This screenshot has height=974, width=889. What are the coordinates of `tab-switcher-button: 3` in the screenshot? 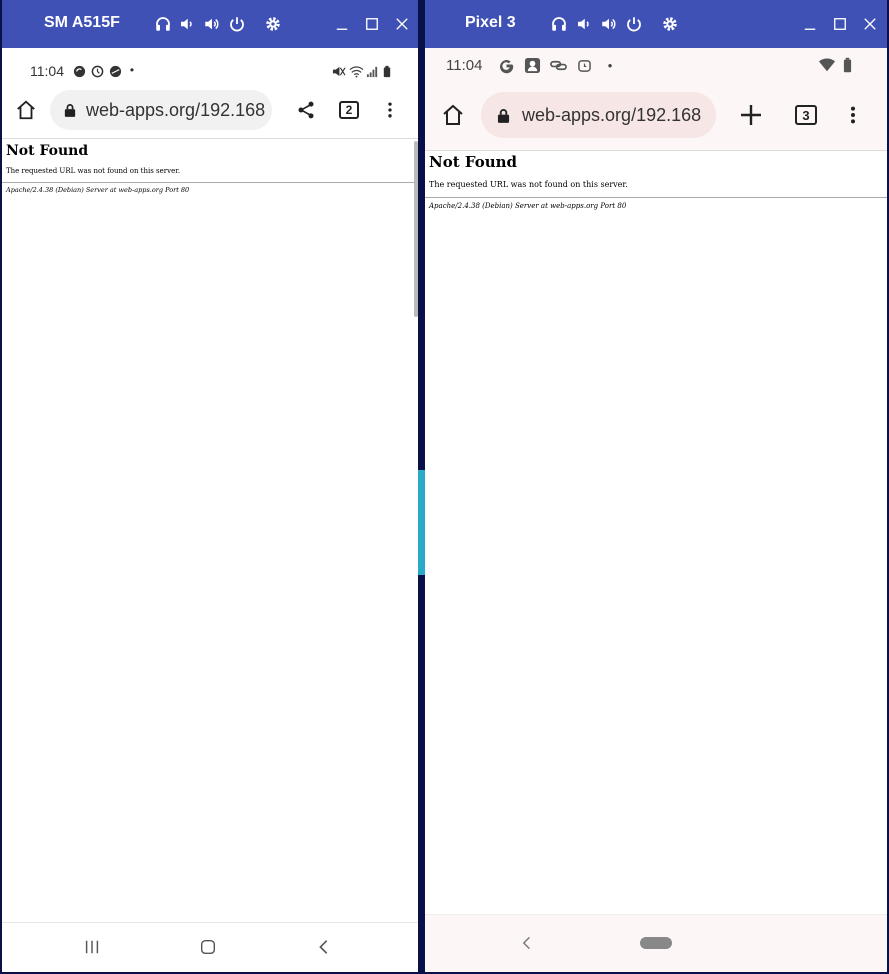 It's located at (806, 115).